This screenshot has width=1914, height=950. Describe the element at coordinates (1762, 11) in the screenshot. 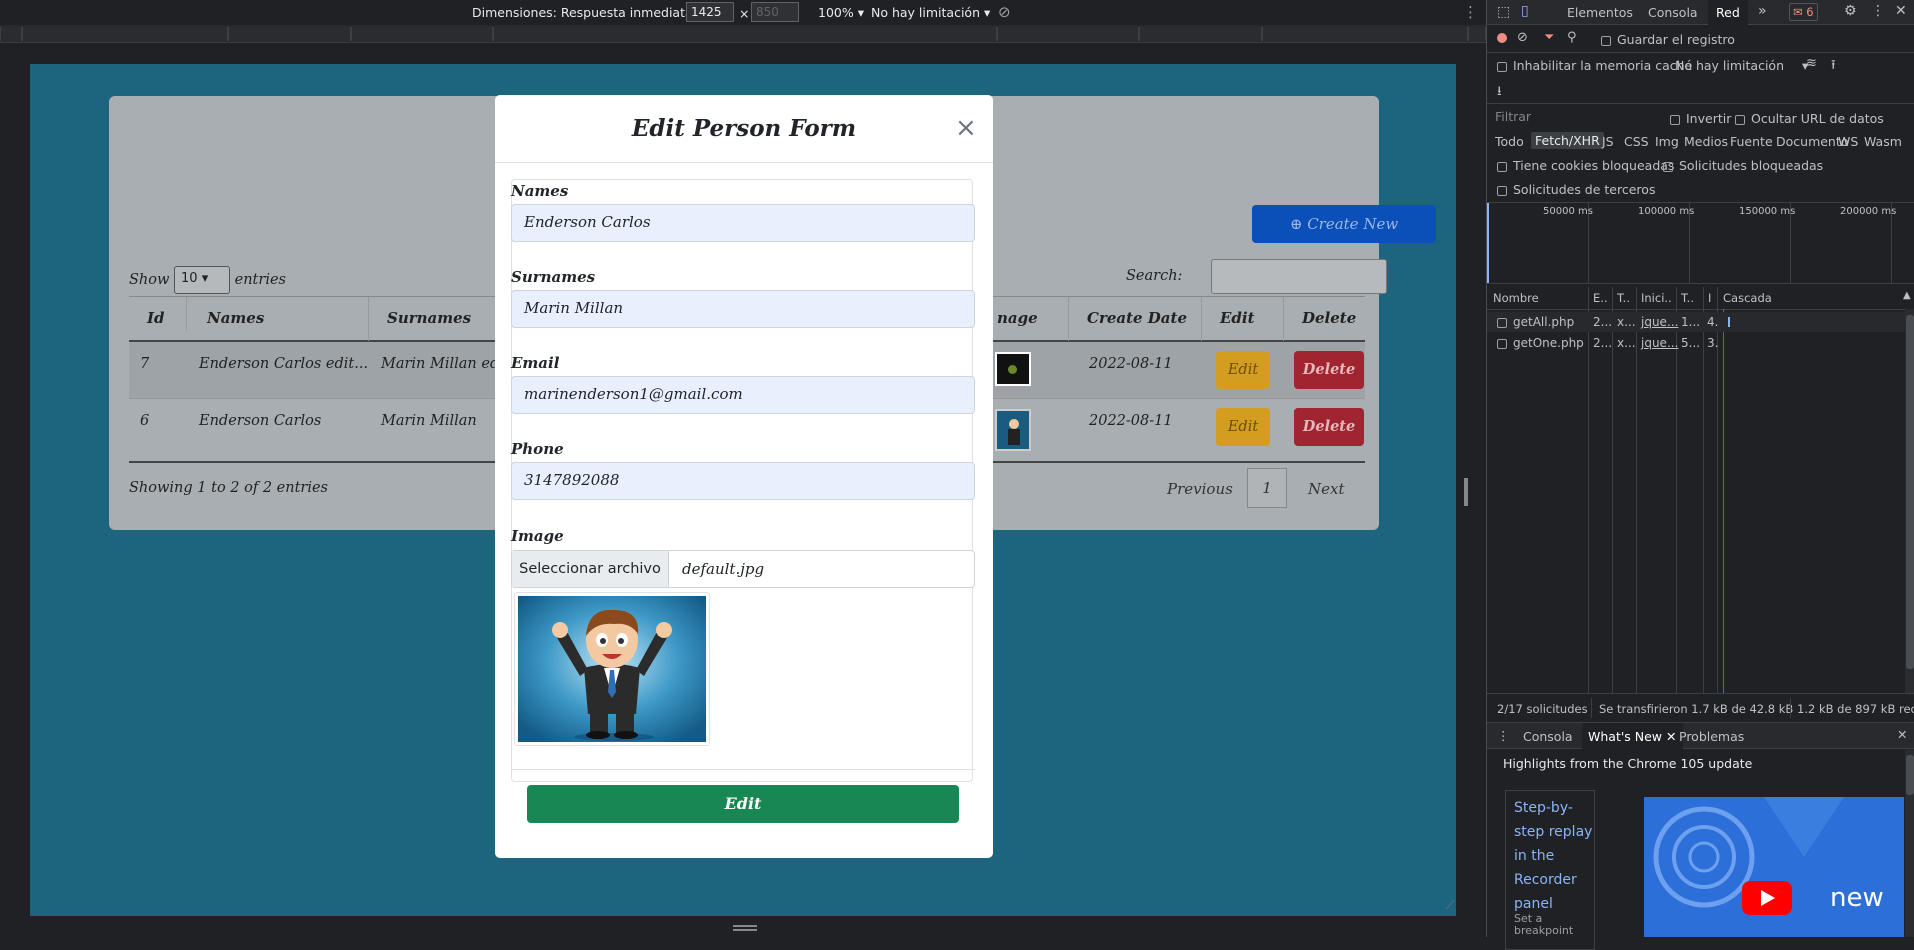

I see `more-tabs-icon: »` at that location.